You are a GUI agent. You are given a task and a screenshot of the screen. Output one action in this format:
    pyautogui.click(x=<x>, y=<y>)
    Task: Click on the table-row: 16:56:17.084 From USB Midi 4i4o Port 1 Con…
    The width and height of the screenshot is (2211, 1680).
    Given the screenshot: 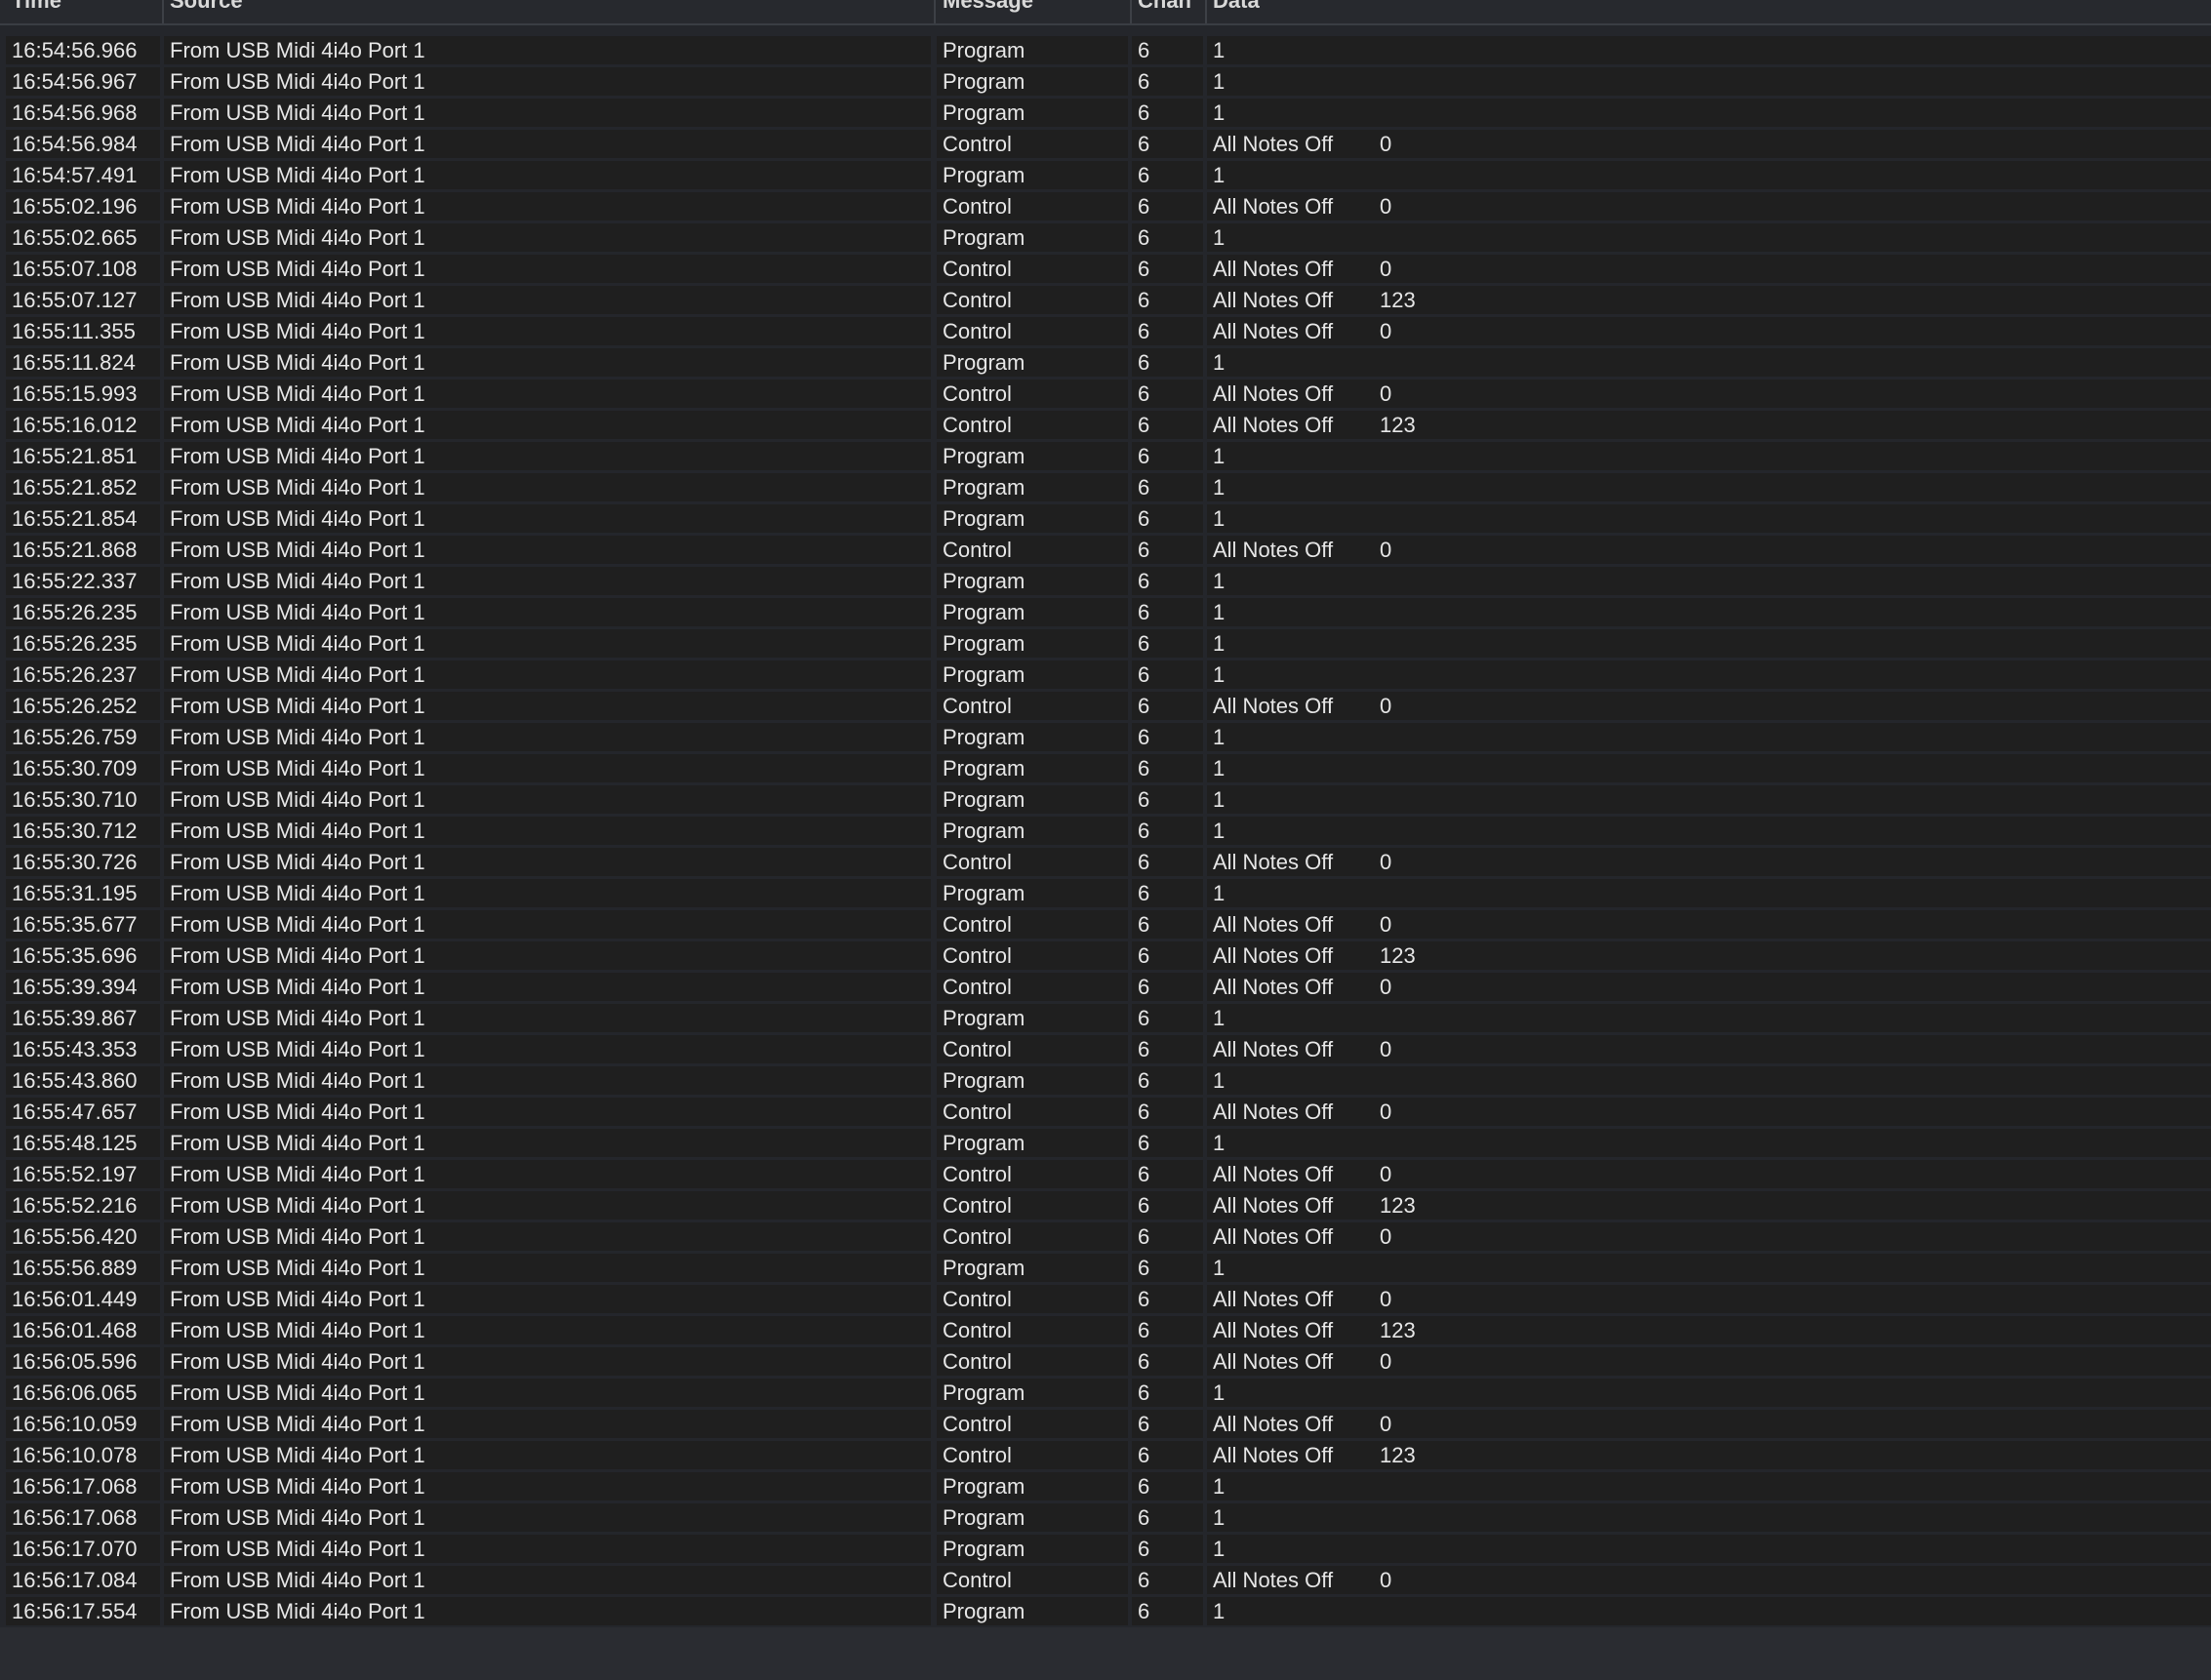 What is the action you would take?
    pyautogui.click(x=1105, y=1581)
    